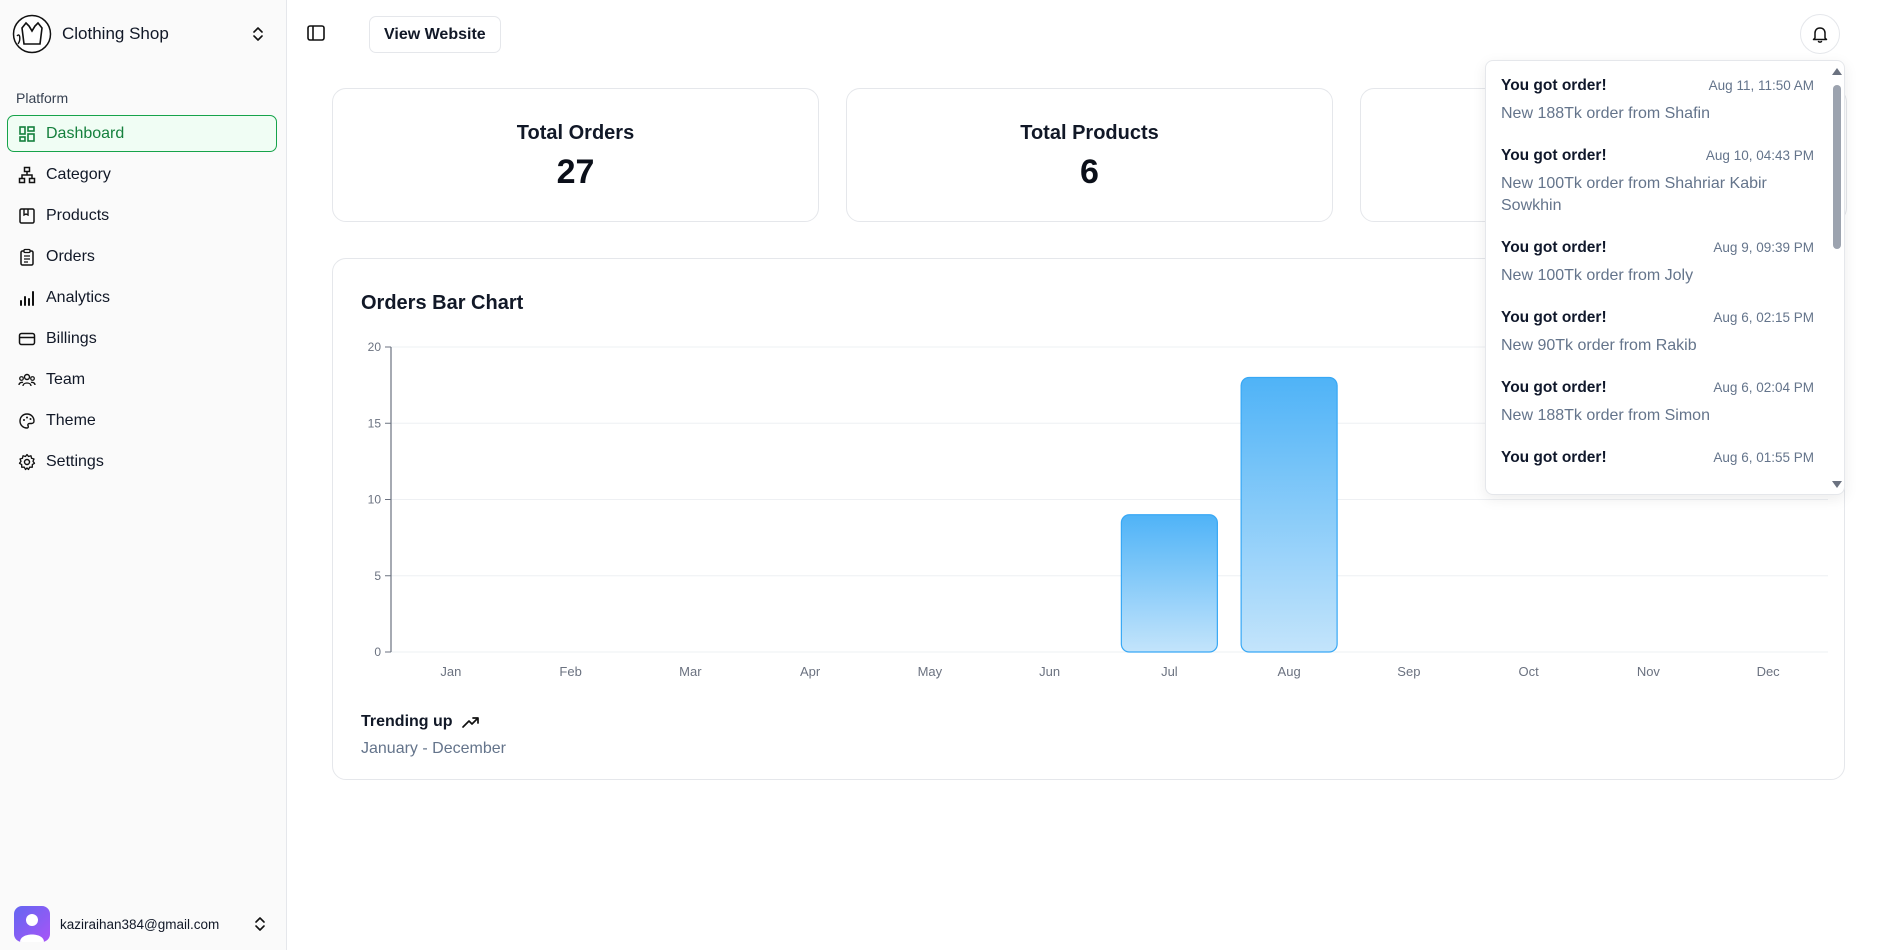 The height and width of the screenshot is (950, 1877). What do you see at coordinates (433, 748) in the screenshot?
I see `chart-range: January - December` at bounding box center [433, 748].